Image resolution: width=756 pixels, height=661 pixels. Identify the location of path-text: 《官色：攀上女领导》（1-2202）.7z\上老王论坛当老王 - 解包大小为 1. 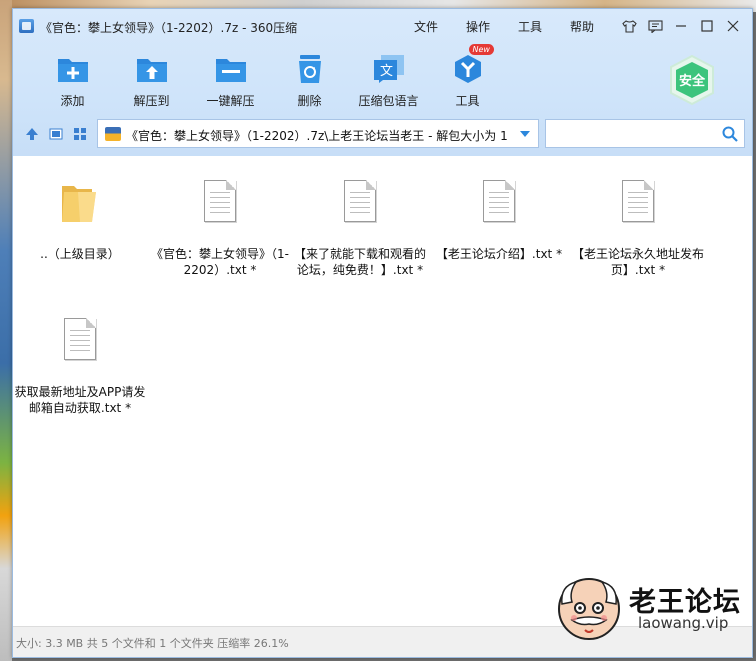
(317, 136).